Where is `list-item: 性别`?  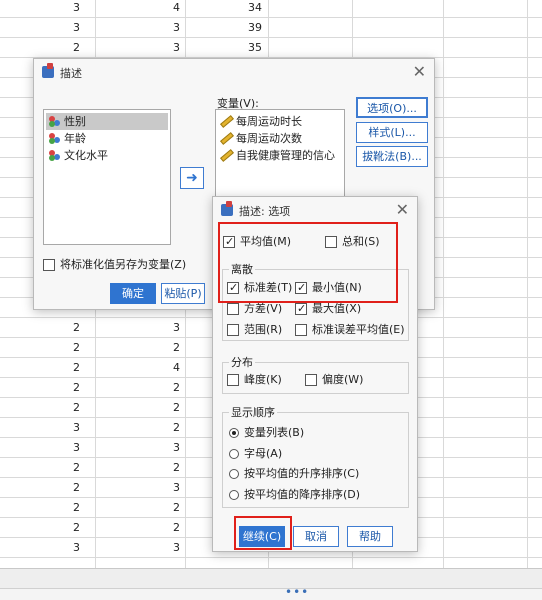 list-item: 性别 is located at coordinates (107, 121).